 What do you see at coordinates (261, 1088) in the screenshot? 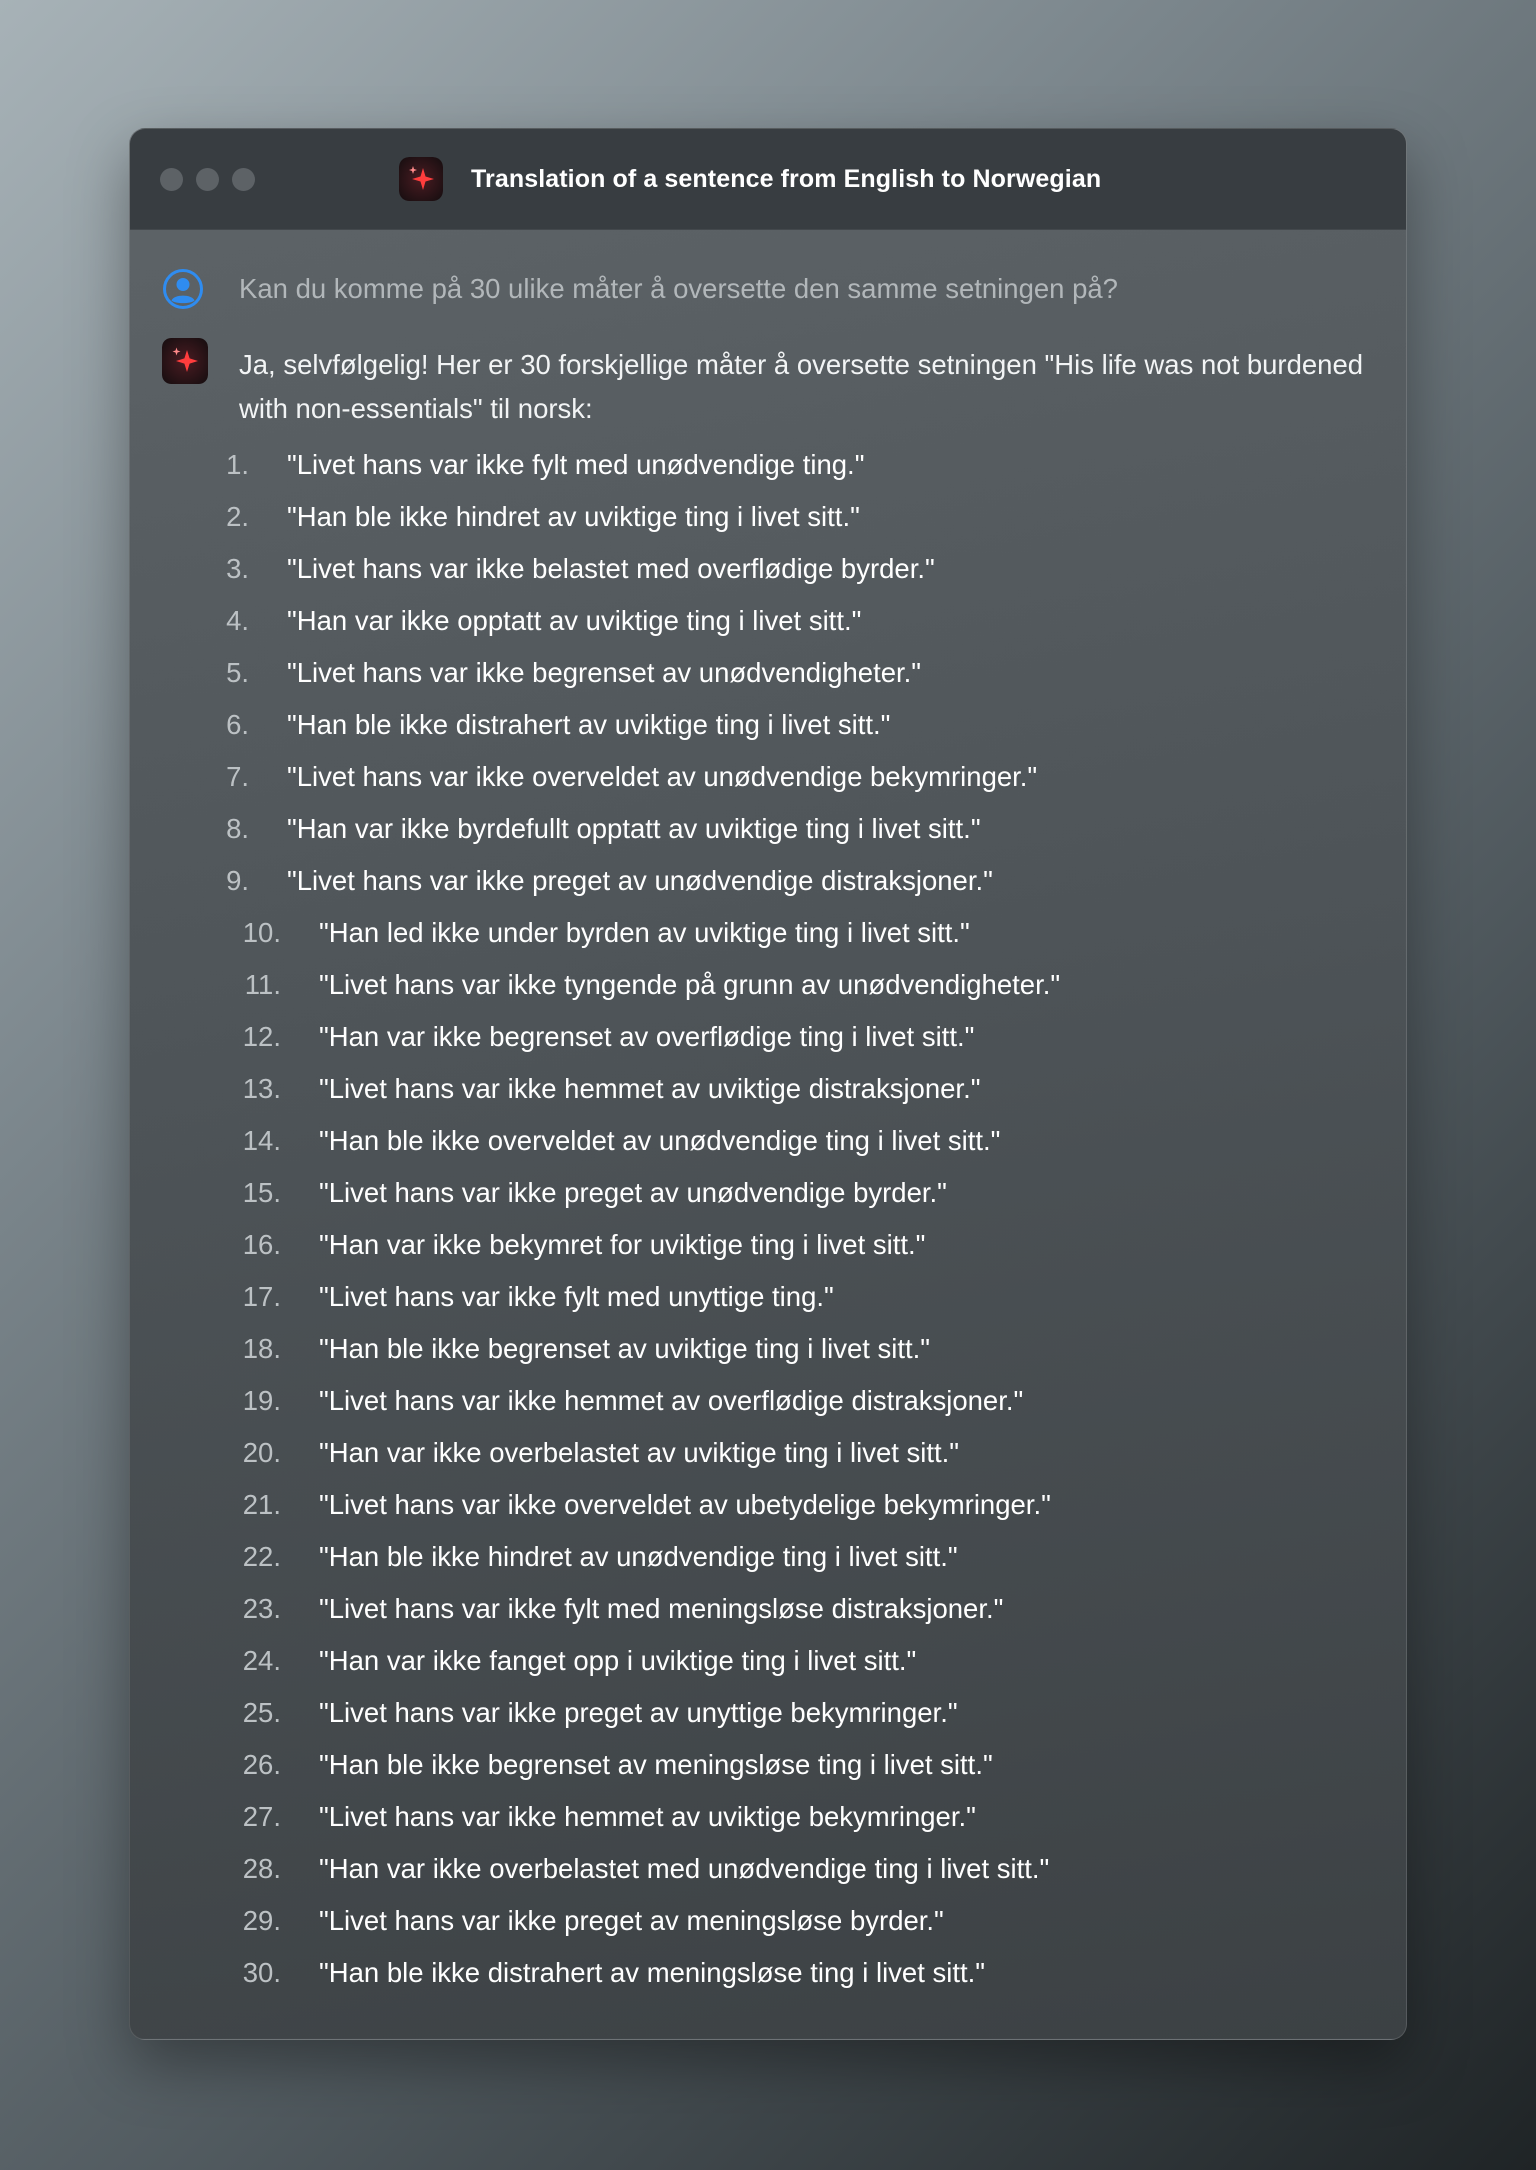
I see `list-item-number: 13.` at bounding box center [261, 1088].